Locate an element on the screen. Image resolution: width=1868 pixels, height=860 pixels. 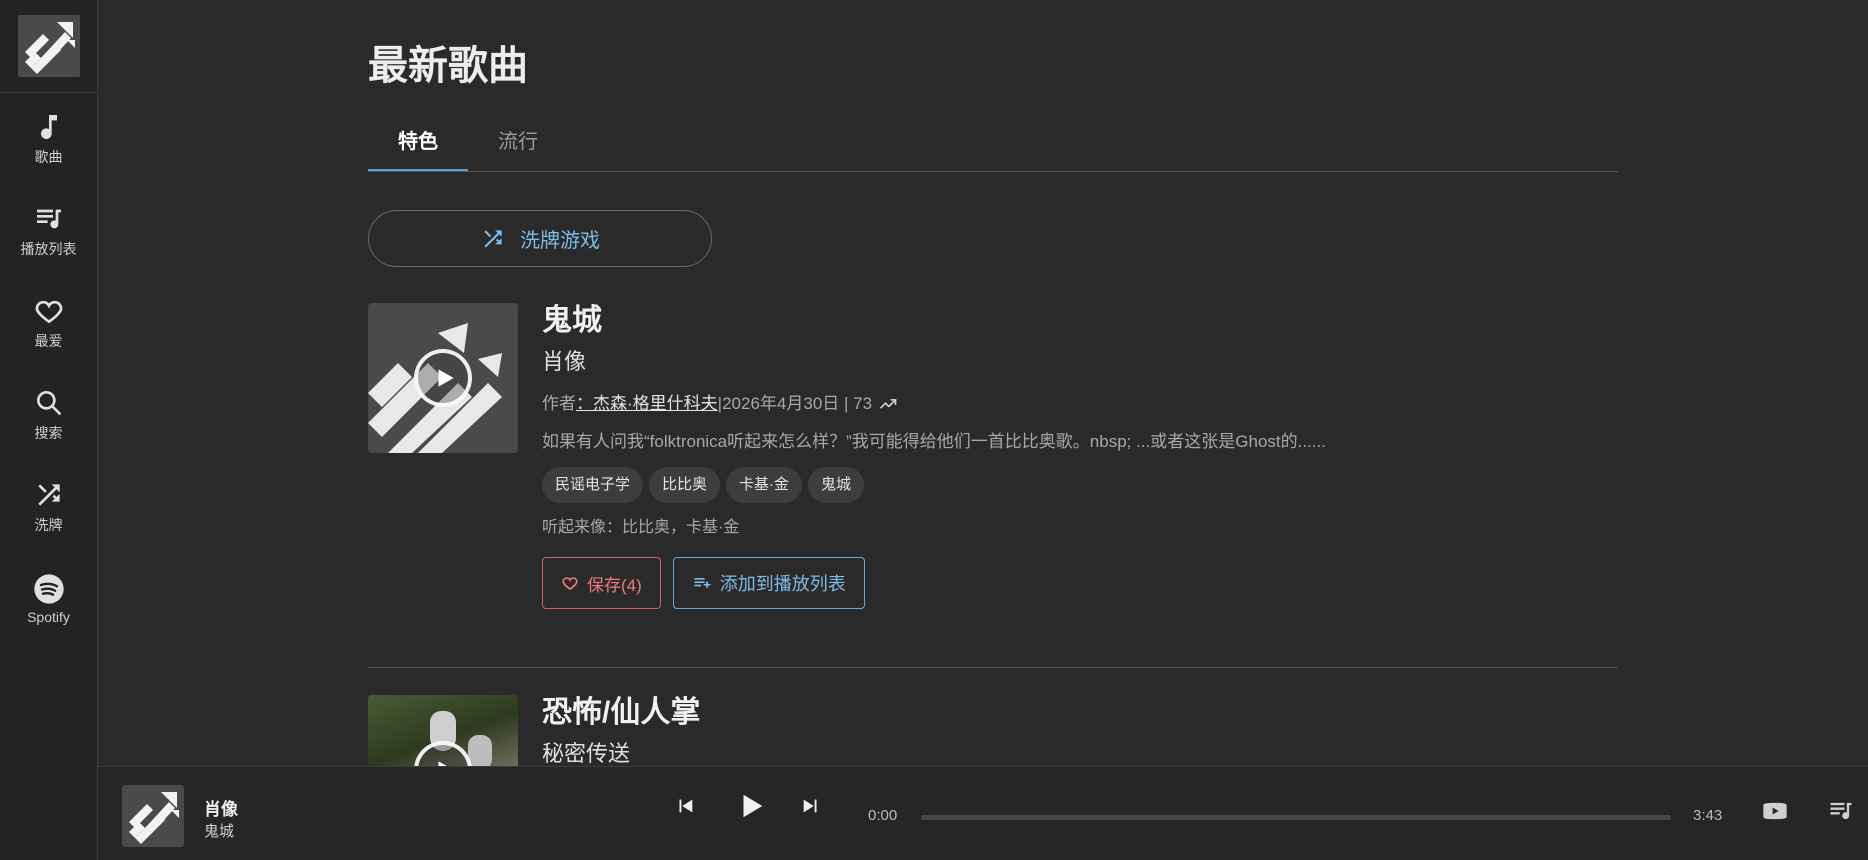
sidebar-item-label: 歌曲 is located at coordinates (48, 157).